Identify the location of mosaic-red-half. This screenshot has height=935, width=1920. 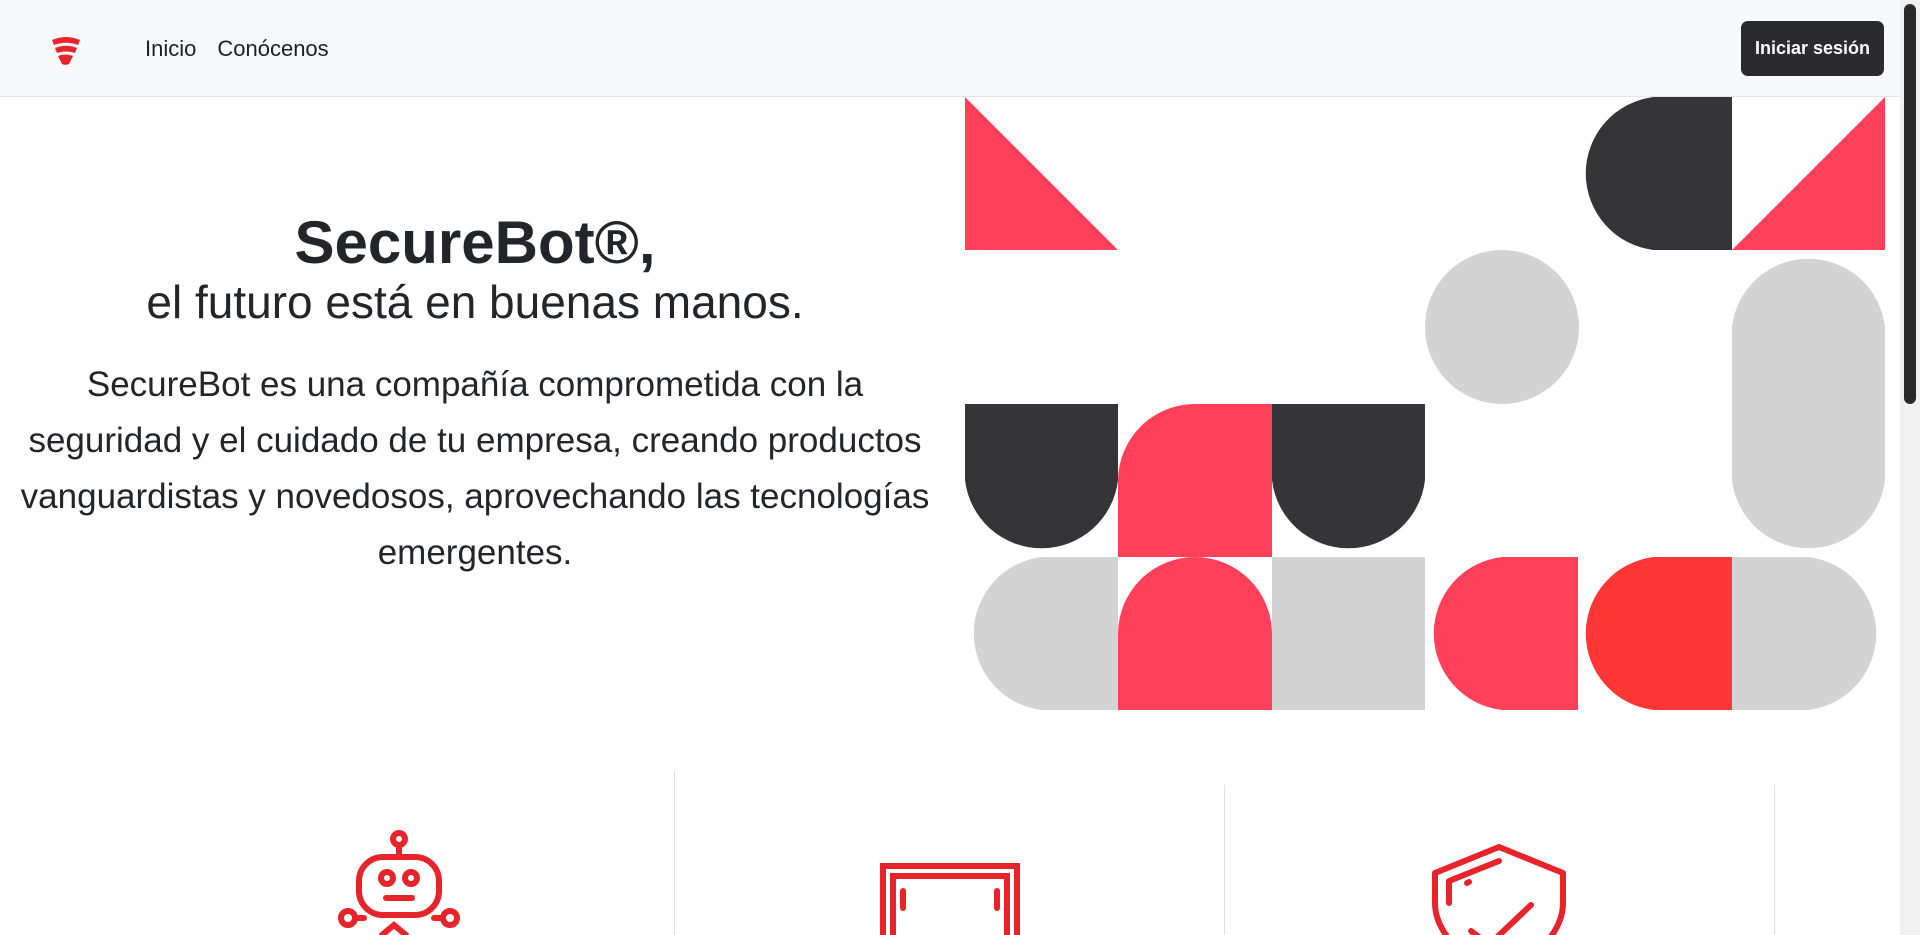
(1658, 633).